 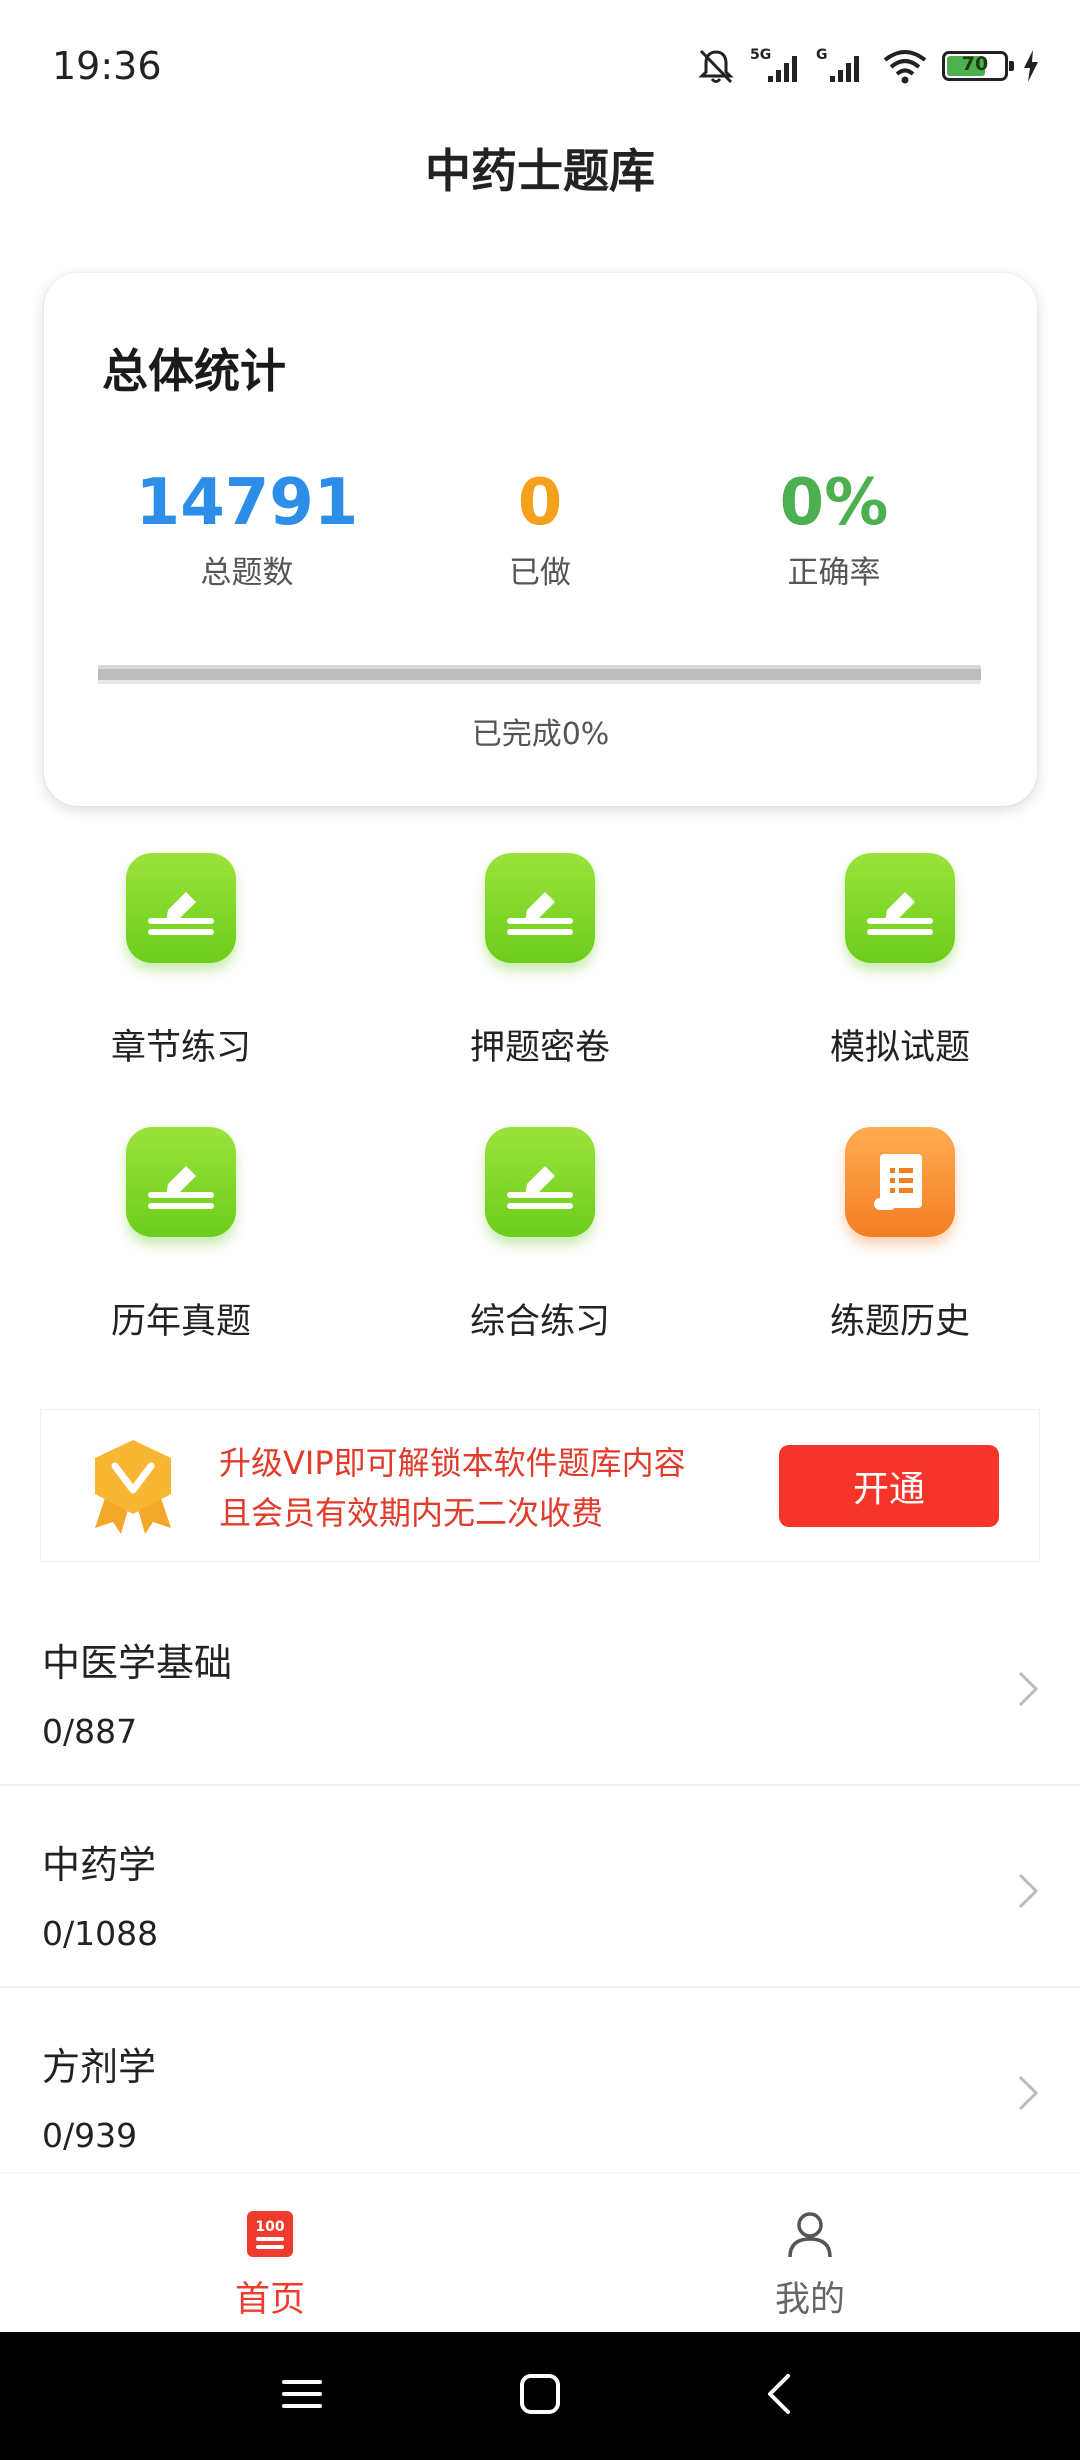 What do you see at coordinates (834, 573) in the screenshot?
I see `stat-accuracy-label: 正确率` at bounding box center [834, 573].